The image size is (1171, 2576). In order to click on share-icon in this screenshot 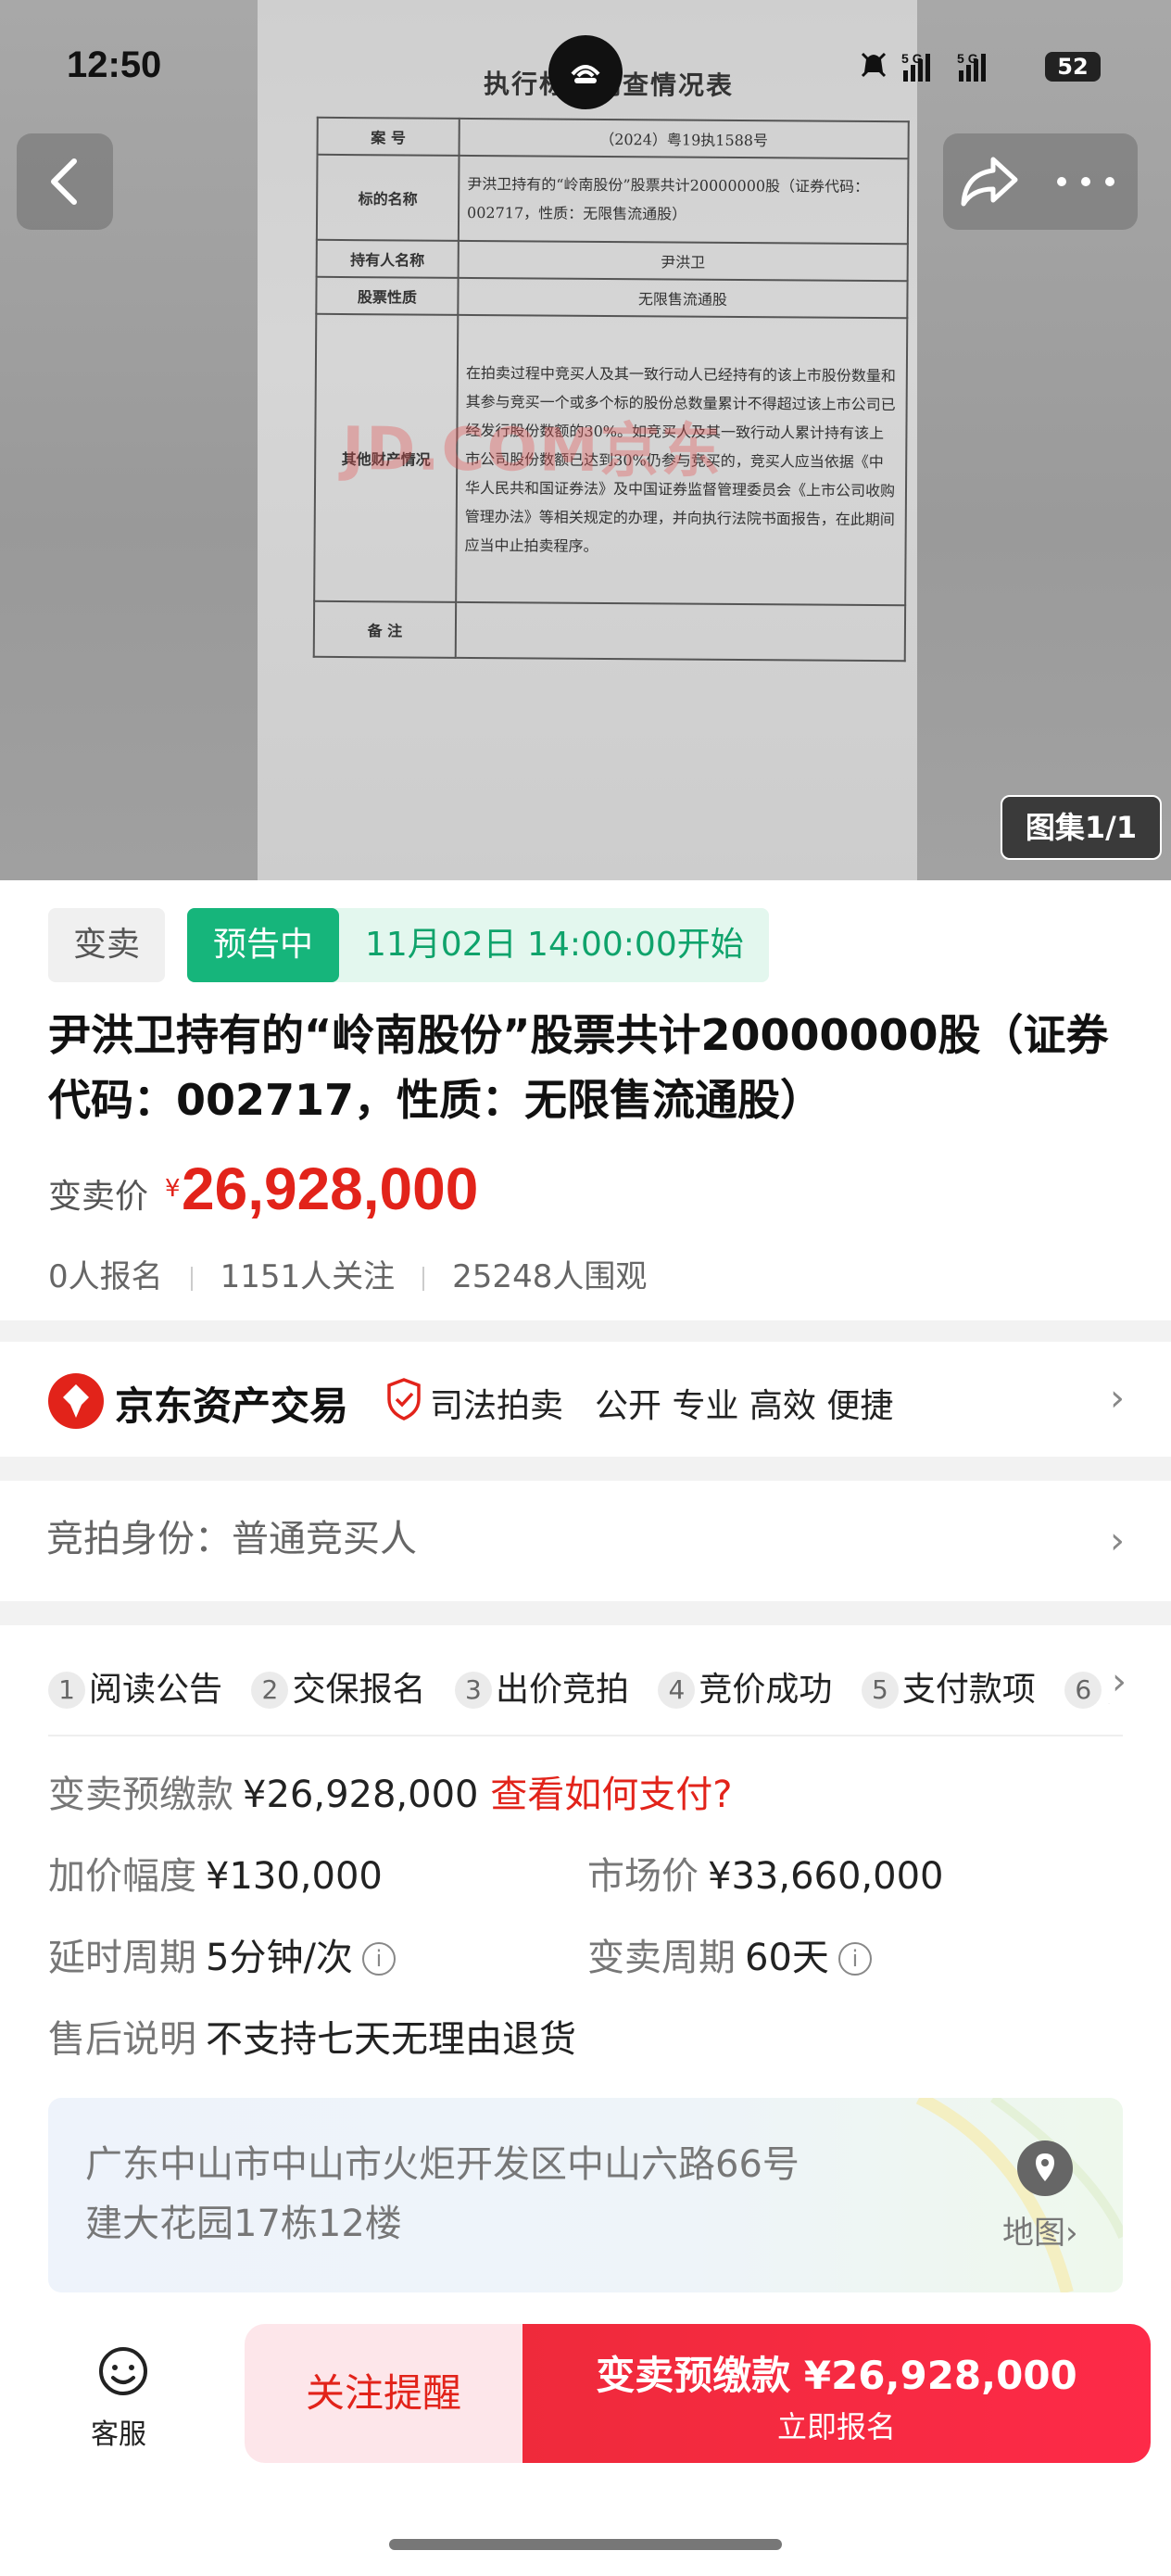, I will do `click(990, 181)`.